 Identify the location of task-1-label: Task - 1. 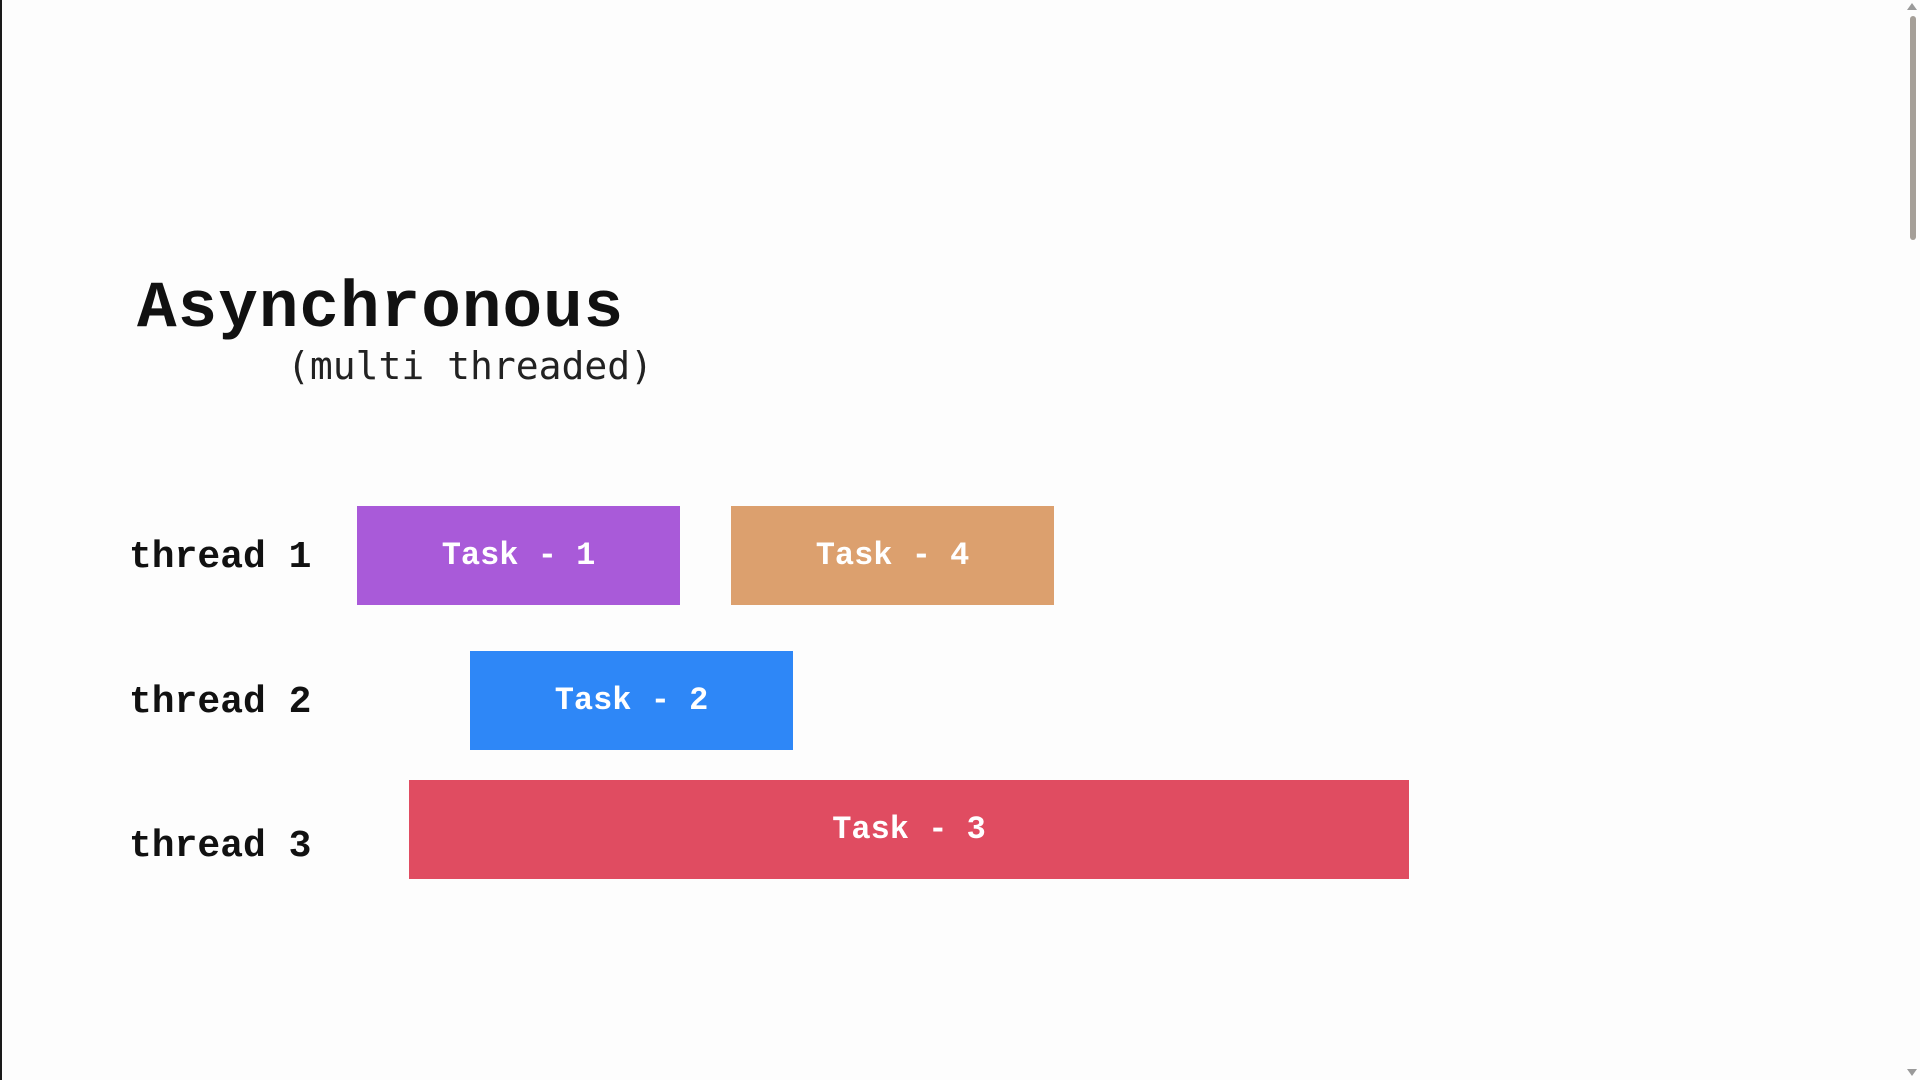
(518, 555).